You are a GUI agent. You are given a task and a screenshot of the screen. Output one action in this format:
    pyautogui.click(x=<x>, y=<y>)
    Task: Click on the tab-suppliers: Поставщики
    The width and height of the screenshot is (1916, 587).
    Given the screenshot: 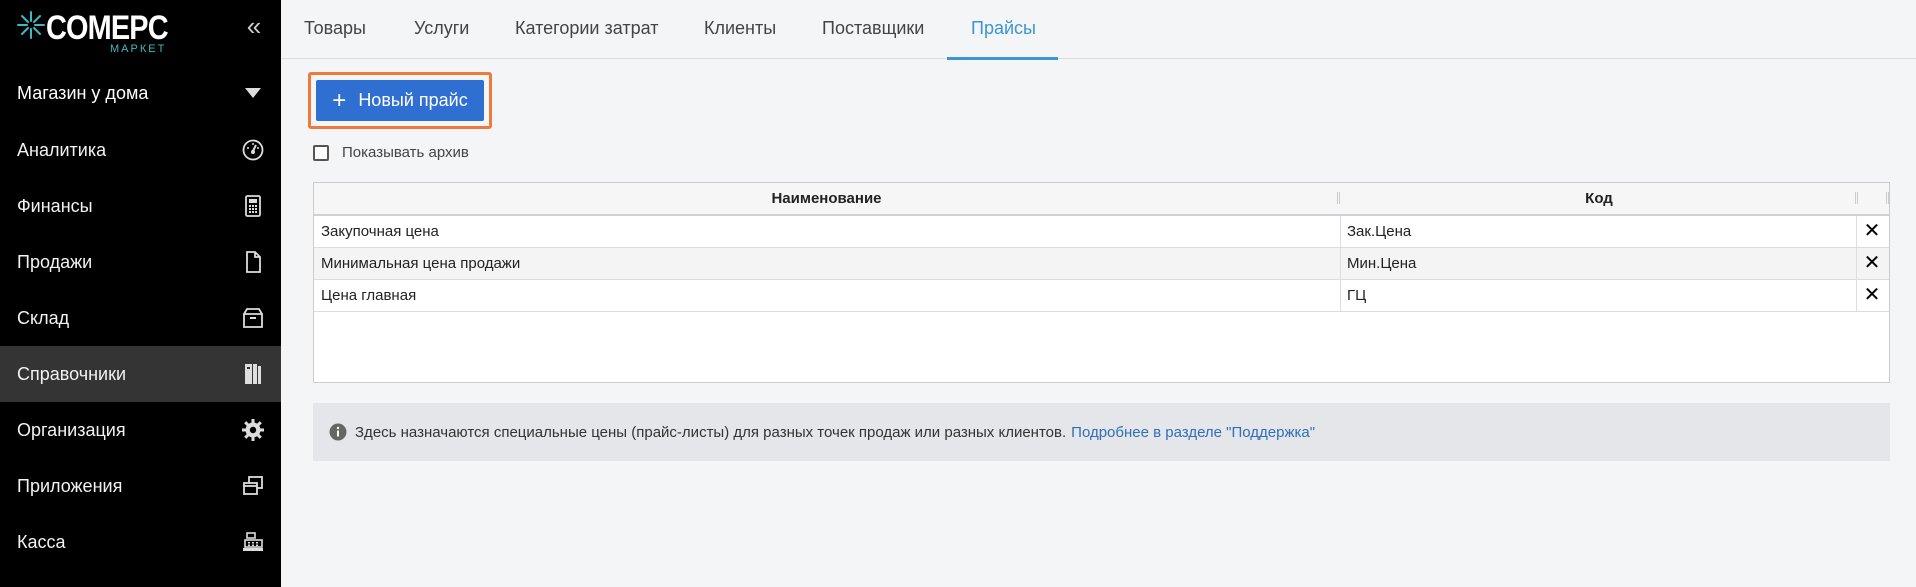 What is the action you would take?
    pyautogui.click(x=873, y=29)
    